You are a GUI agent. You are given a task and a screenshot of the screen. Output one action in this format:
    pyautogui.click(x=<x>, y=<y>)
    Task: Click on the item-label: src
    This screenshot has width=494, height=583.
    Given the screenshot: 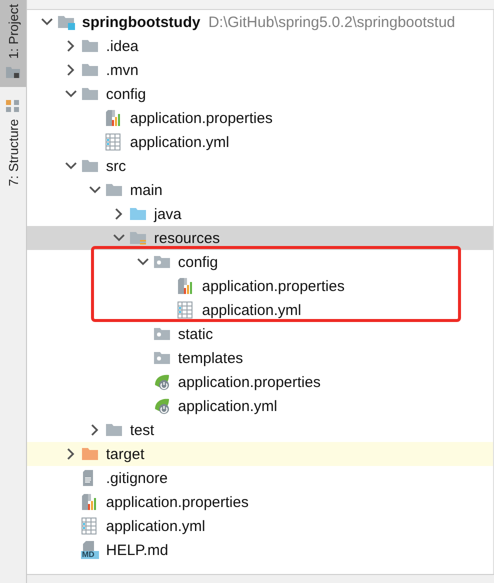 What is the action you would take?
    pyautogui.click(x=115, y=166)
    